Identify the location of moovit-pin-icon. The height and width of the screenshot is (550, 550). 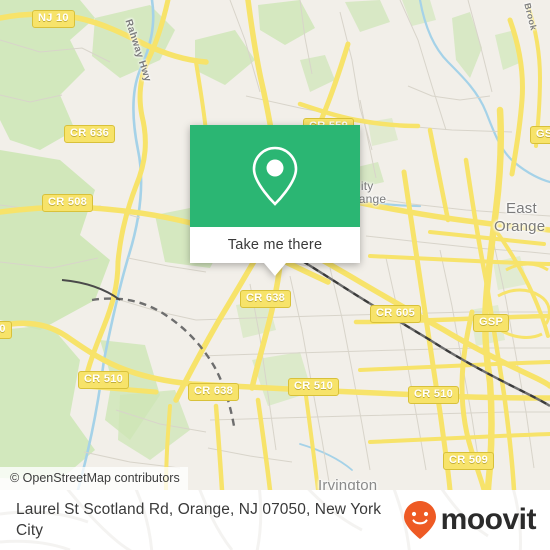
(419, 520).